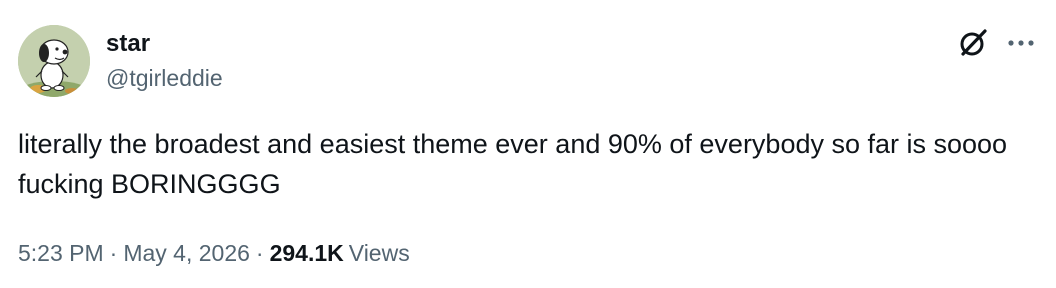  I want to click on author-display-name: star, so click(128, 44).